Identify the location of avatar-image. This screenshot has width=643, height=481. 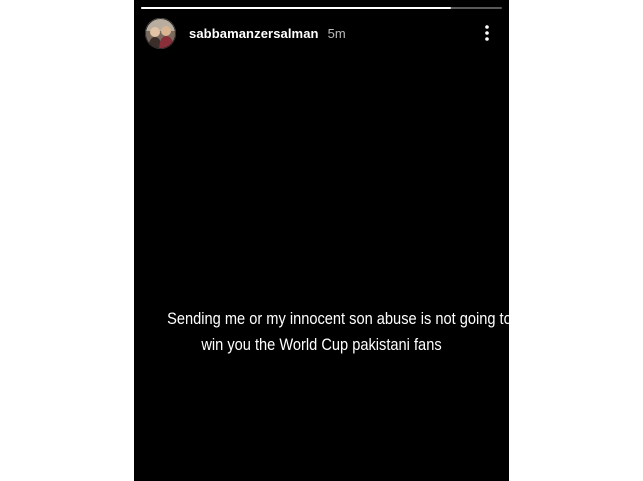
(160, 33).